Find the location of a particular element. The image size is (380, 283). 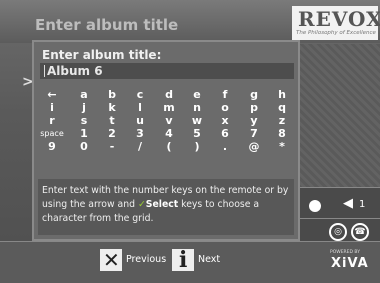

close-x-icon: ✕ is located at coordinates (111, 260).